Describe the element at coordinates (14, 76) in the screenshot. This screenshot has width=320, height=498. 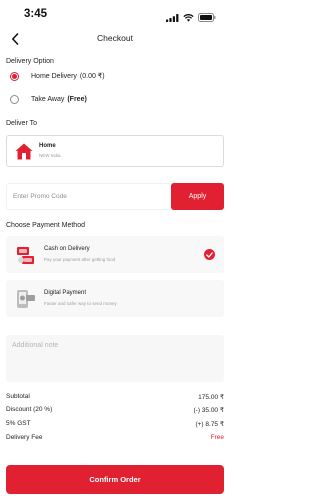
I see `radio-selected-icon` at that location.